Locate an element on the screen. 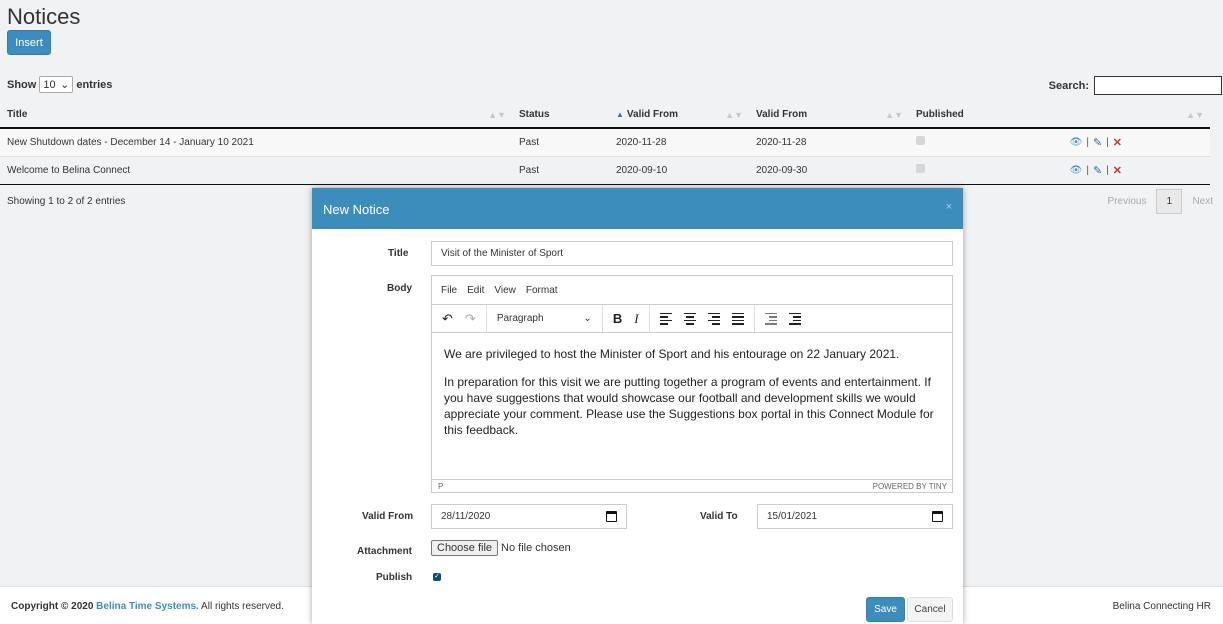  column-header-published: Published is located at coordinates (979, 115).